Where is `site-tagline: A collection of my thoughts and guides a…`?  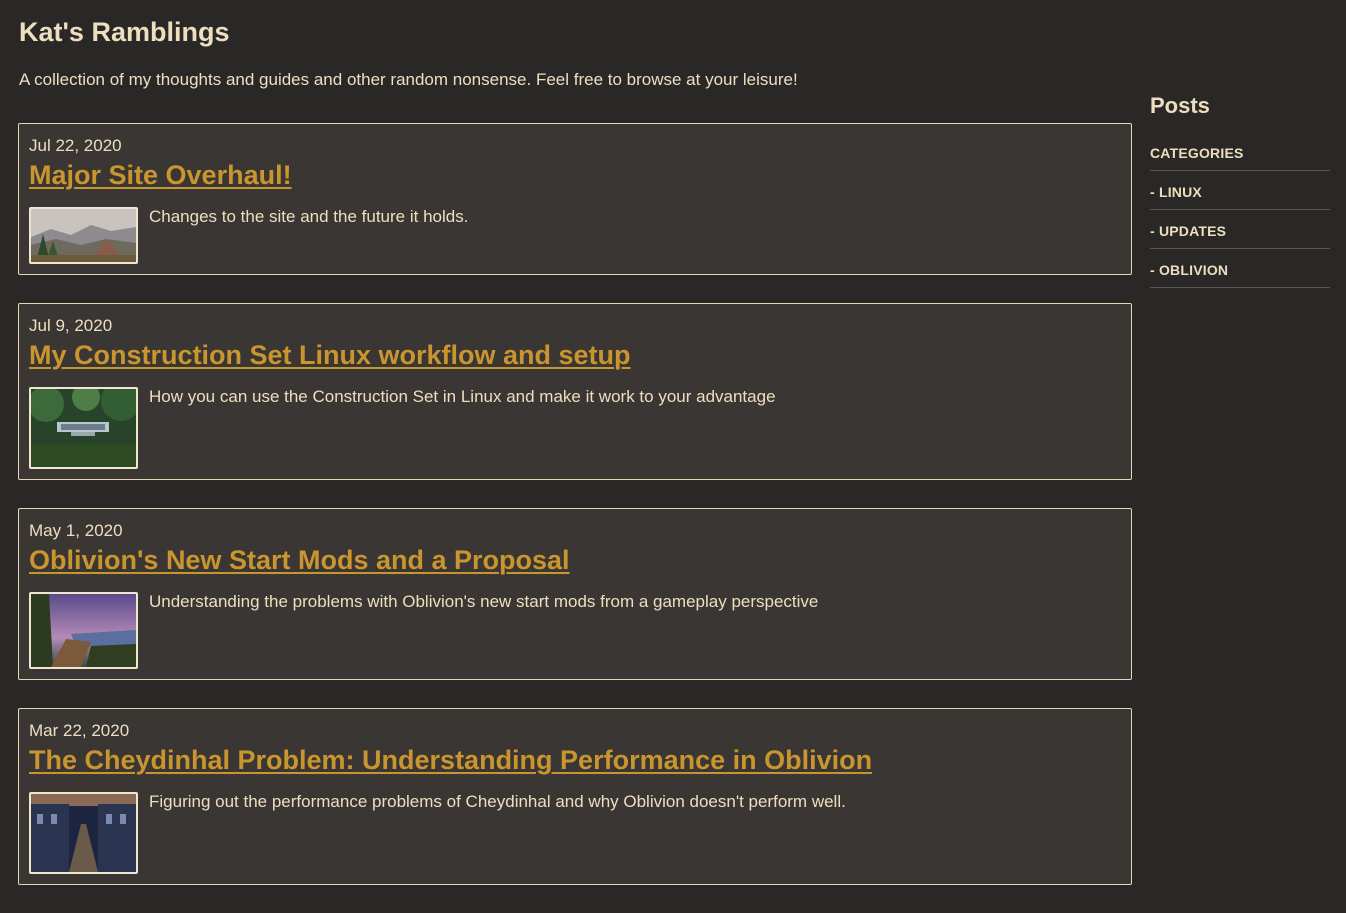
site-tagline: A collection of my thoughts and guides a… is located at coordinates (408, 79).